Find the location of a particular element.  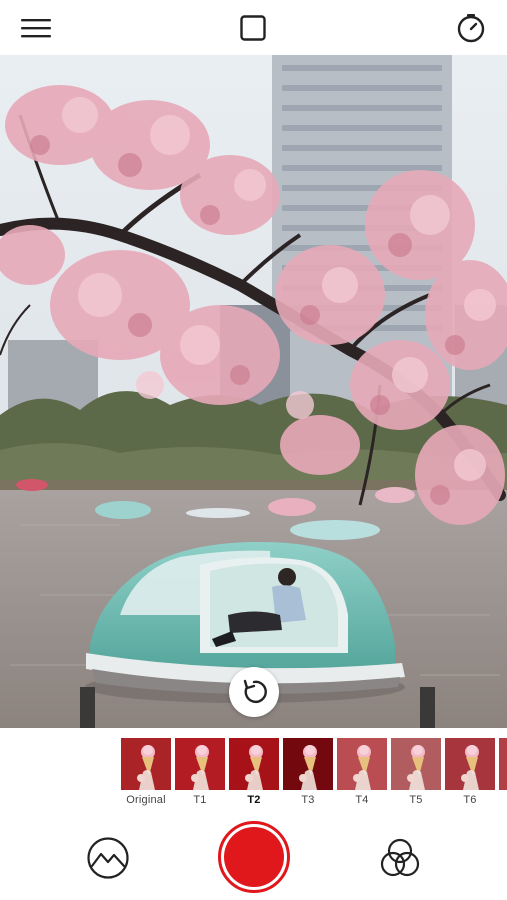

timer-button is located at coordinates (471, 28).